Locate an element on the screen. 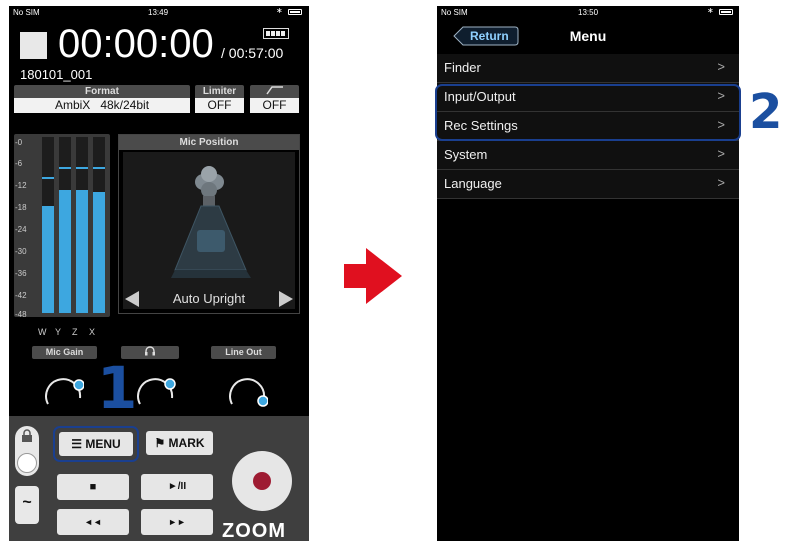  meter-fill-x is located at coordinates (99, 252).